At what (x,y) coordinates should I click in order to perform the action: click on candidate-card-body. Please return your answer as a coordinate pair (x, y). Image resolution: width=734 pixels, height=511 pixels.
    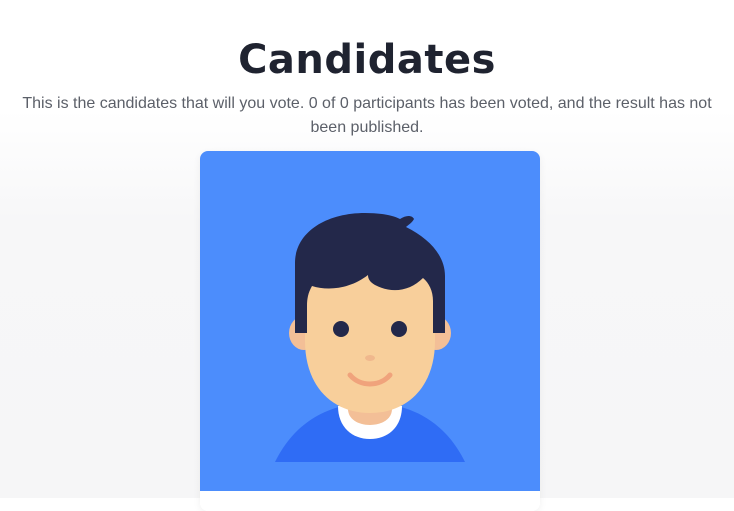
    Looking at the image, I should click on (370, 501).